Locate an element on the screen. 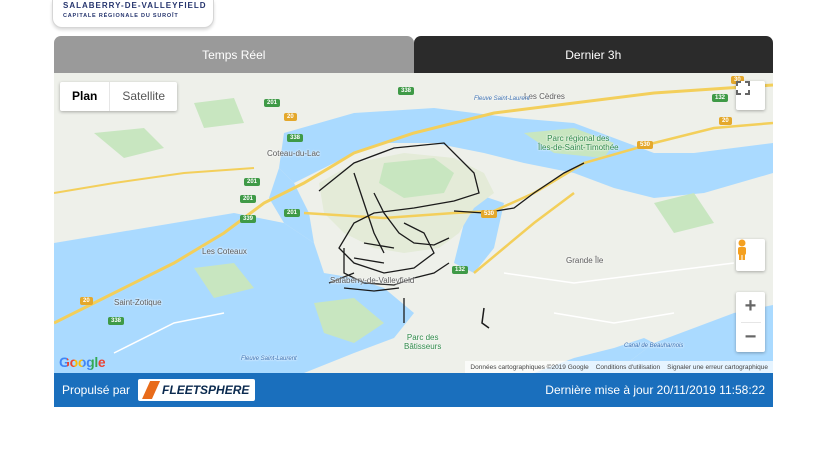 This screenshot has height=458, width=815. street-view-button is located at coordinates (750, 255).